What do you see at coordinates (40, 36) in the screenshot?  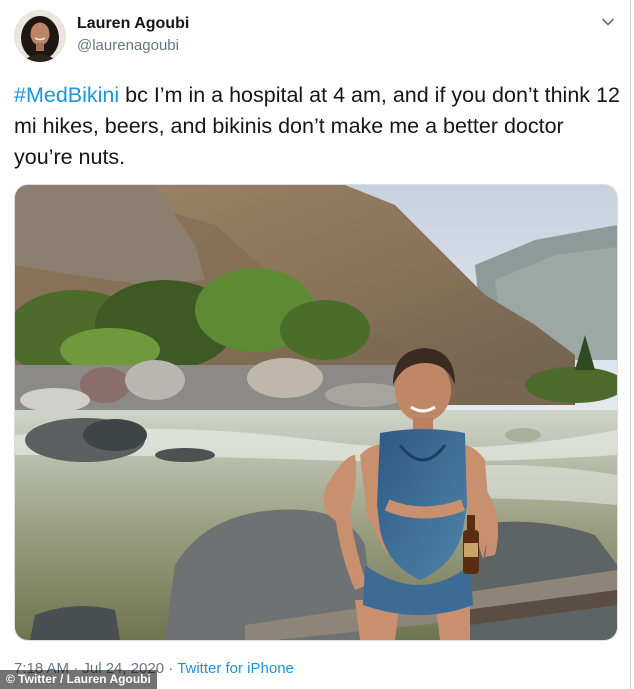 I see `avatar` at bounding box center [40, 36].